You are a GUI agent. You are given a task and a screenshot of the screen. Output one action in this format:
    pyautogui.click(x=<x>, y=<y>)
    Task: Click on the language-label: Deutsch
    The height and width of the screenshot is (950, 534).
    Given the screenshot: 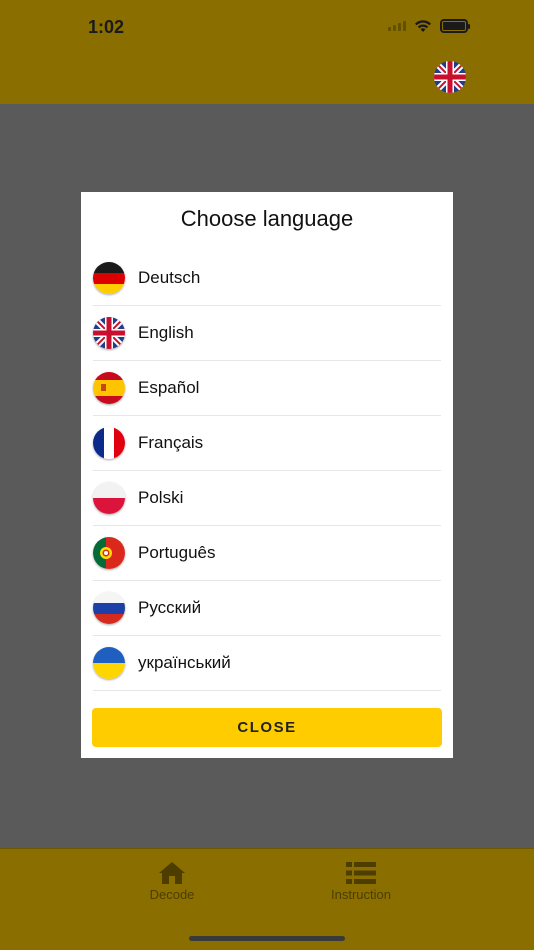 What is the action you would take?
    pyautogui.click(x=169, y=277)
    